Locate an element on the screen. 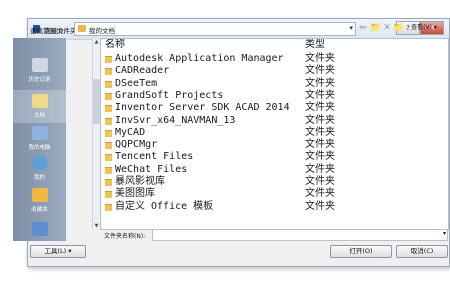 This screenshot has width=450, height=293. place-documents: 文档 is located at coordinates (39, 106).